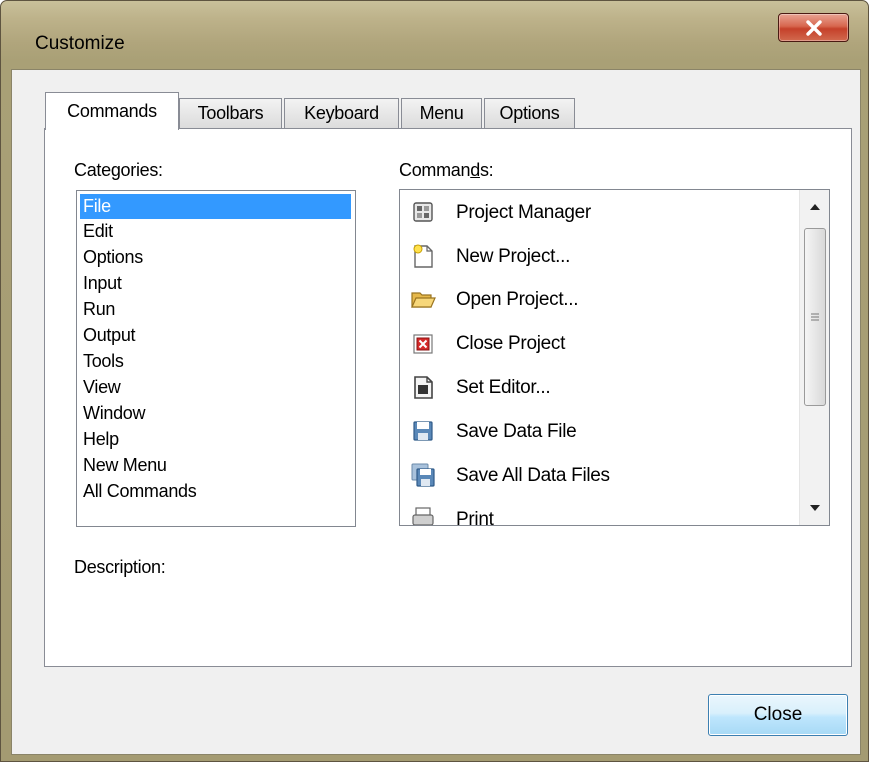  What do you see at coordinates (215, 391) in the screenshot?
I see `category-item-view: View` at bounding box center [215, 391].